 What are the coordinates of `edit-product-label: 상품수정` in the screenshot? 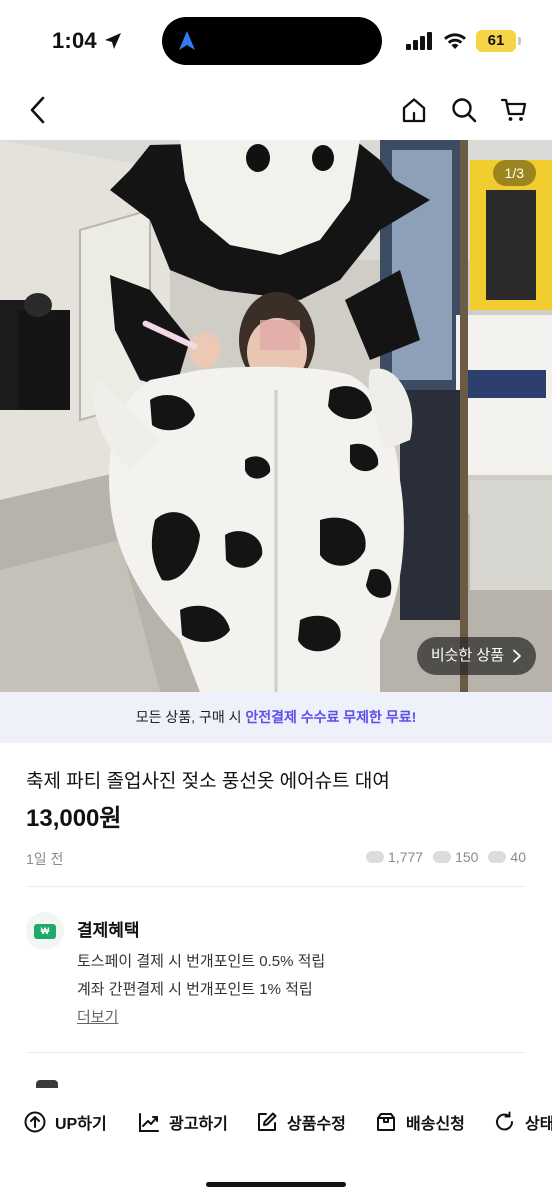 It's located at (316, 1124).